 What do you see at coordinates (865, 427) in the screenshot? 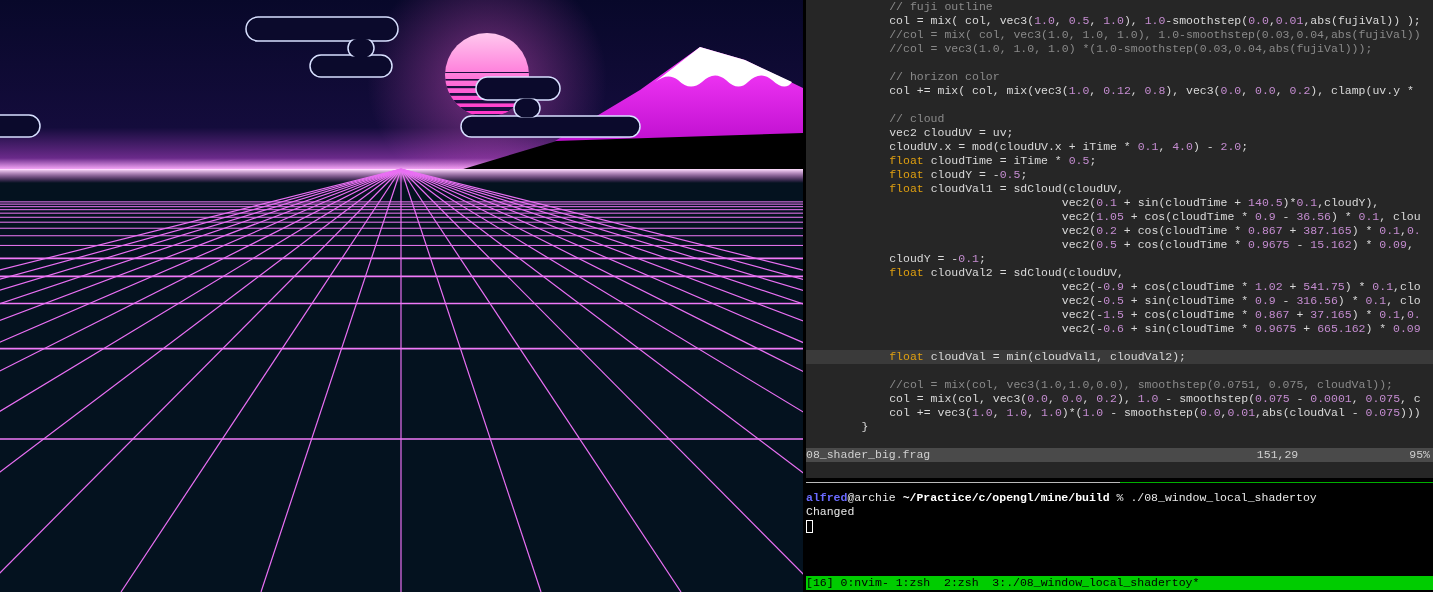
I see `code-line: }` at bounding box center [865, 427].